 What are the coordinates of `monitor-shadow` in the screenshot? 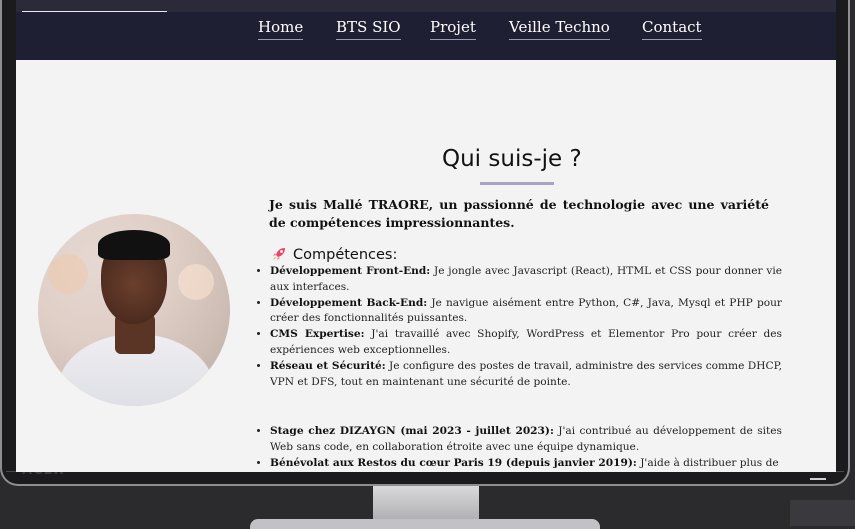 It's located at (822, 513).